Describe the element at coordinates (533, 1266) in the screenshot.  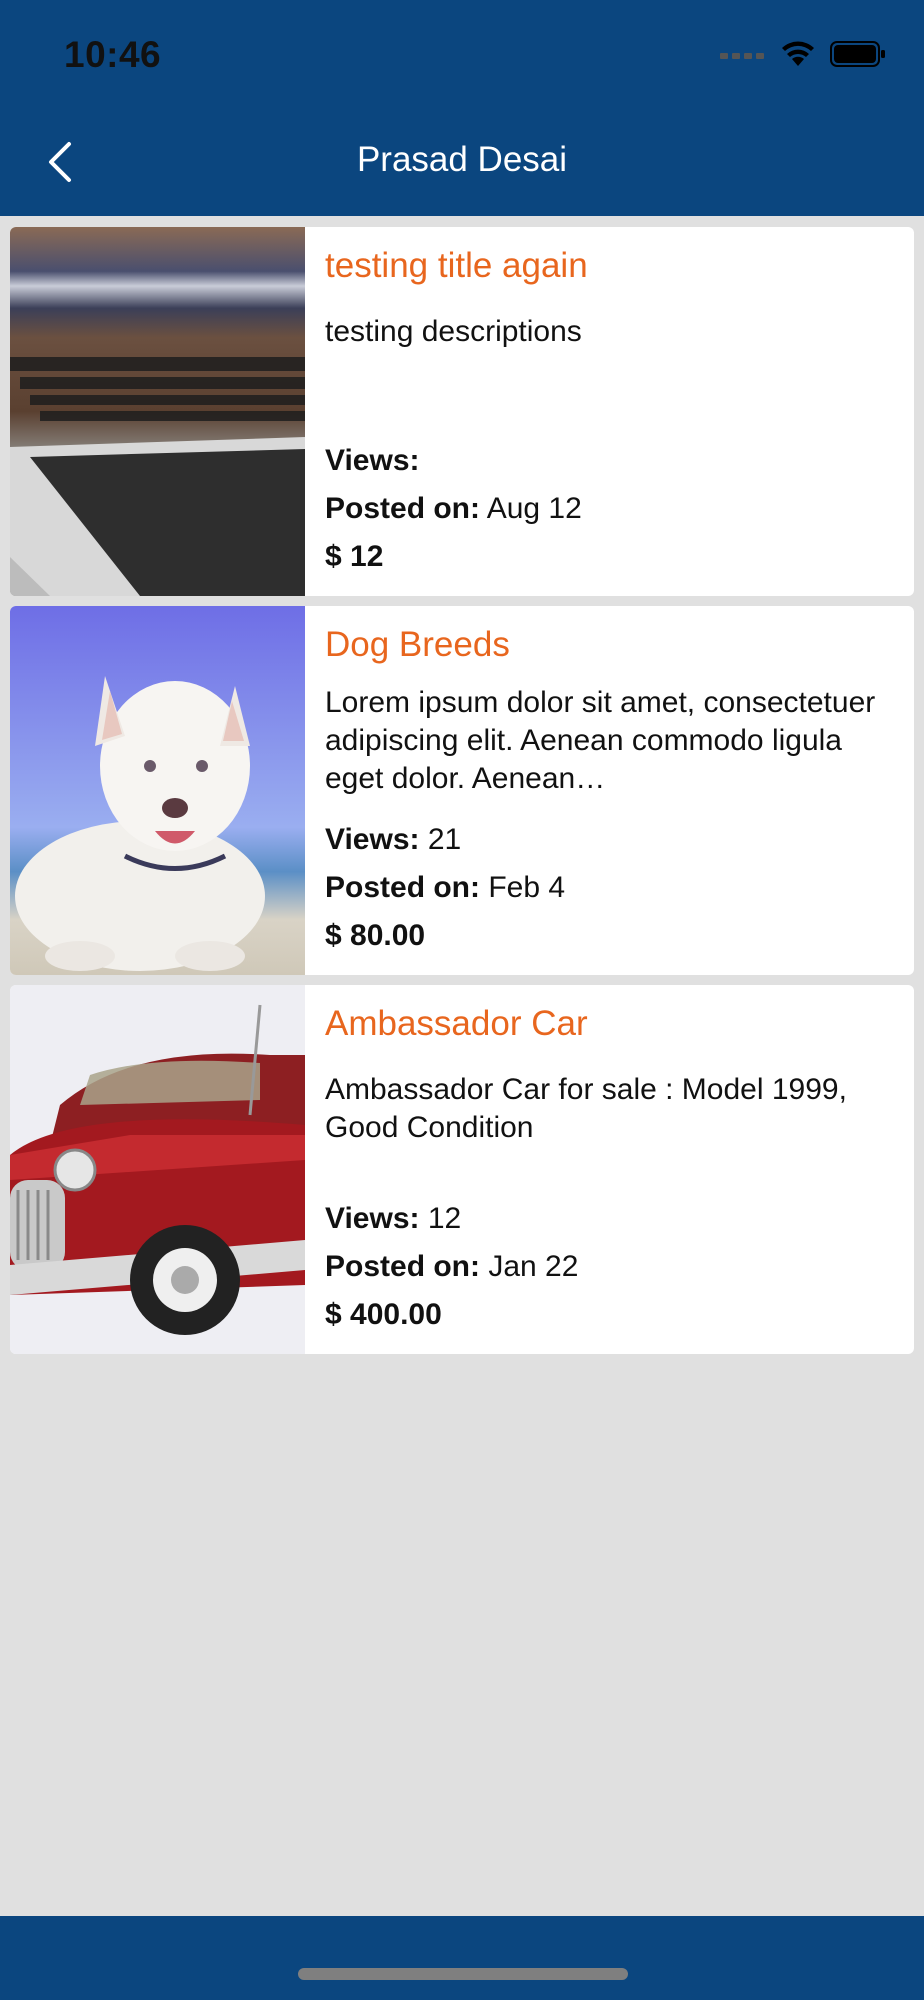
I see `posted-value: Jan 22` at that location.